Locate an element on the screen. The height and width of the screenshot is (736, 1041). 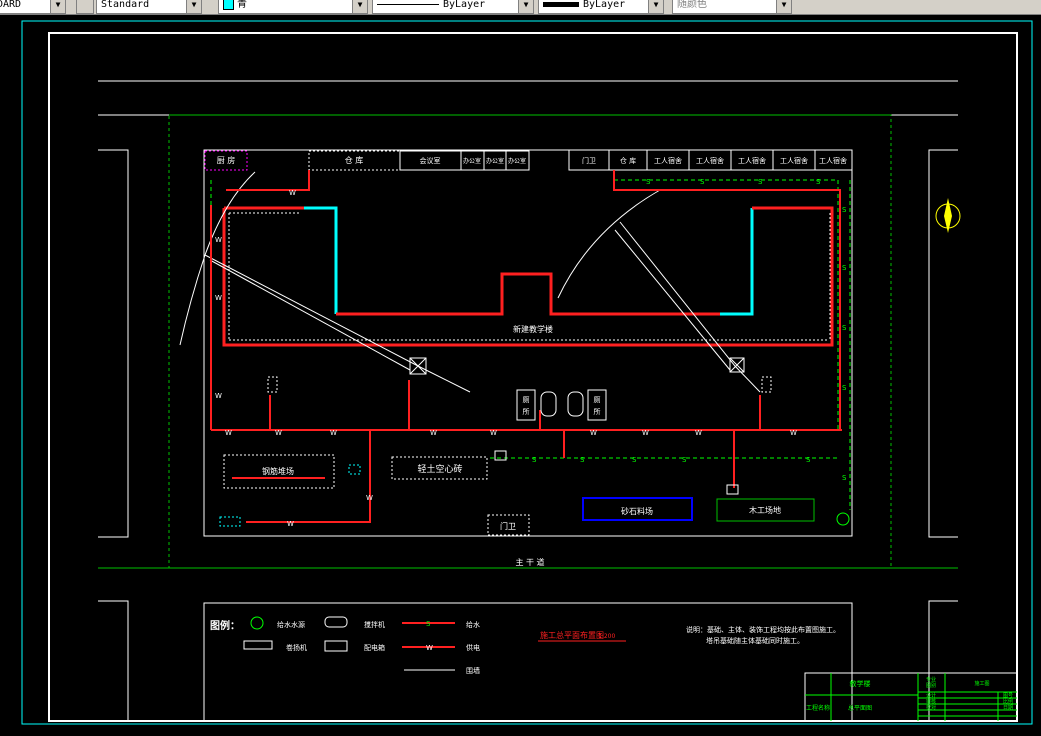
text-style-icon is located at coordinates (85, 7).